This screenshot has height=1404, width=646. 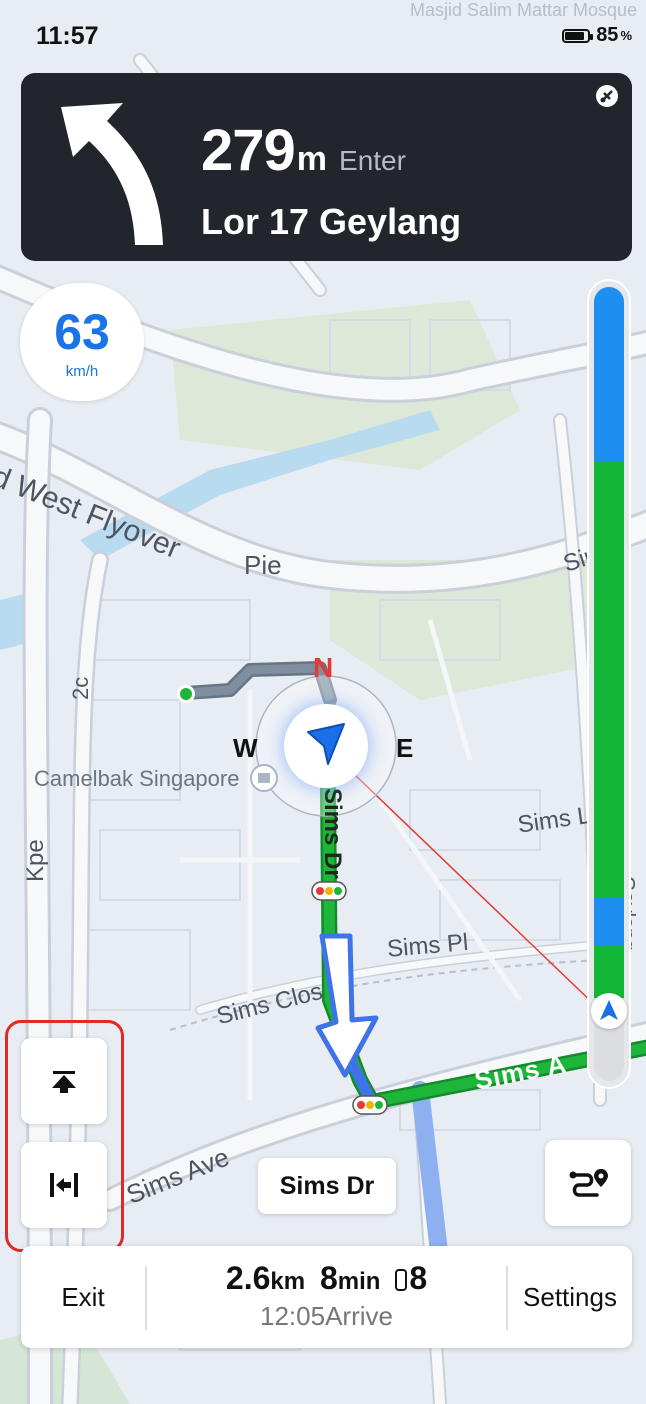 I want to click on current-road-label: Sims Dr, so click(x=327, y=1186).